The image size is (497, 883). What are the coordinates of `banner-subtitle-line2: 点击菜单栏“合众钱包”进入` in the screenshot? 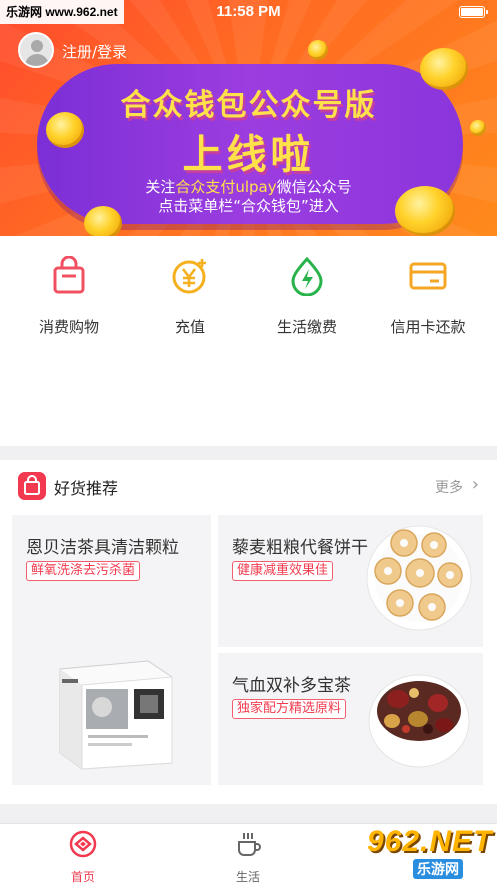 It's located at (248, 206).